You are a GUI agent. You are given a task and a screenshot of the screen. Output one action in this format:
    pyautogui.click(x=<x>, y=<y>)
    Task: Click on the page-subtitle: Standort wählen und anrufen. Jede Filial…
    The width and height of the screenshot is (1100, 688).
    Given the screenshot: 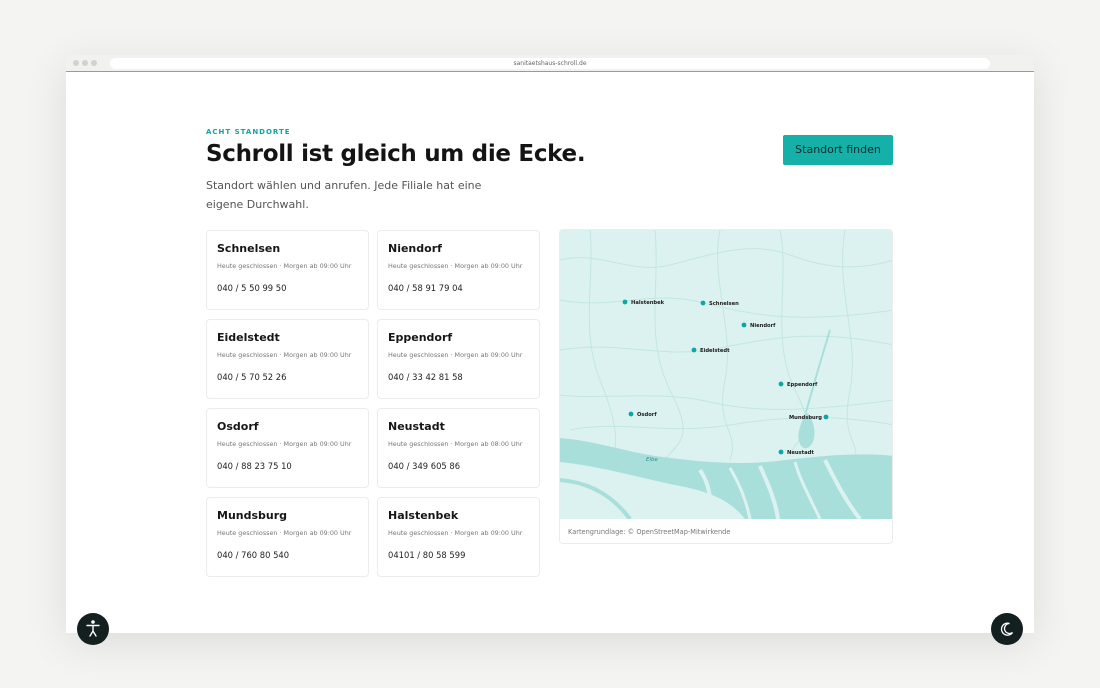 What is the action you would take?
    pyautogui.click(x=344, y=195)
    